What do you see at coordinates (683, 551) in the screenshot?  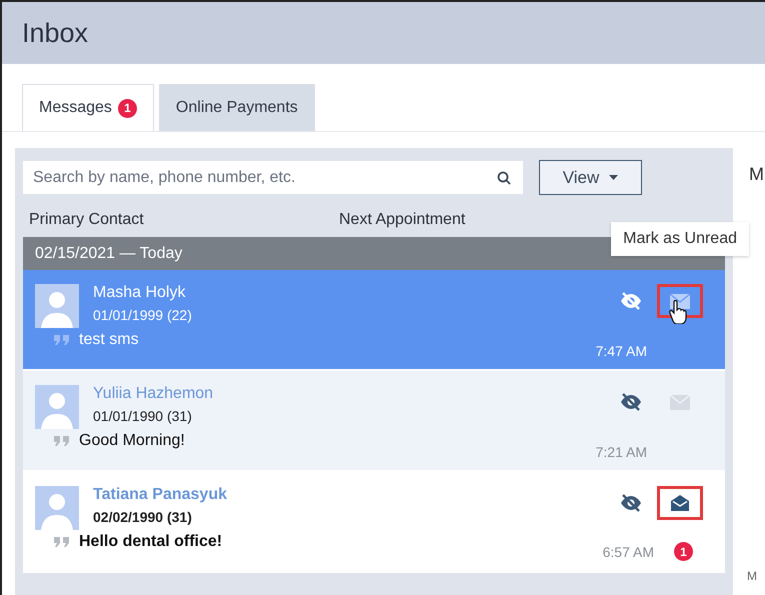 I see `unread-count-badge: 1` at bounding box center [683, 551].